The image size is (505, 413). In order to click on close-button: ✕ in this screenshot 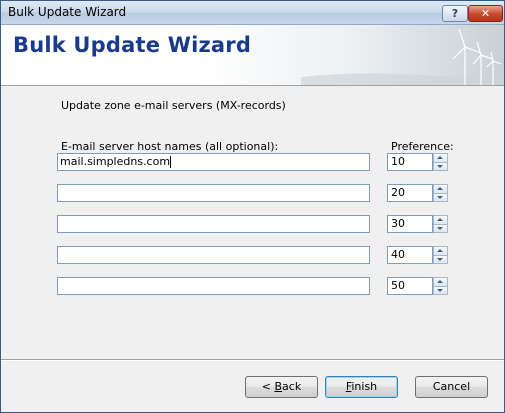, I will do `click(485, 13)`.